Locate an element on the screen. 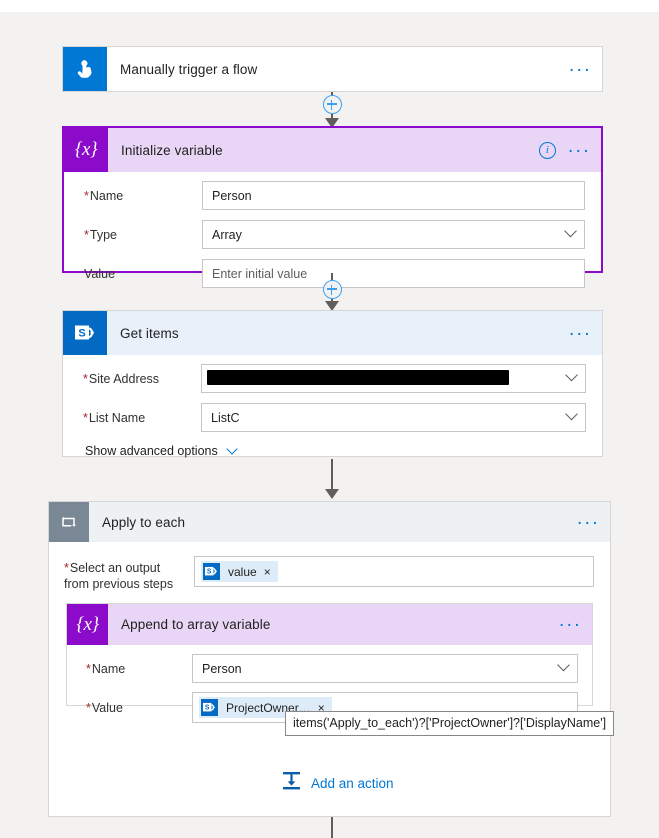 This screenshot has width=659, height=838. initial-value-input: Enter initial value is located at coordinates (393, 273).